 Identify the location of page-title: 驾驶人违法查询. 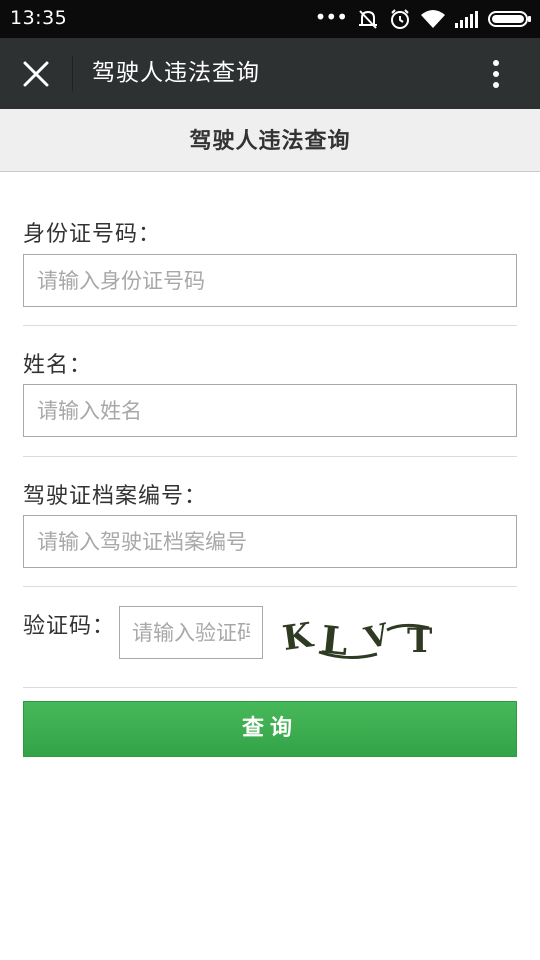
(270, 141).